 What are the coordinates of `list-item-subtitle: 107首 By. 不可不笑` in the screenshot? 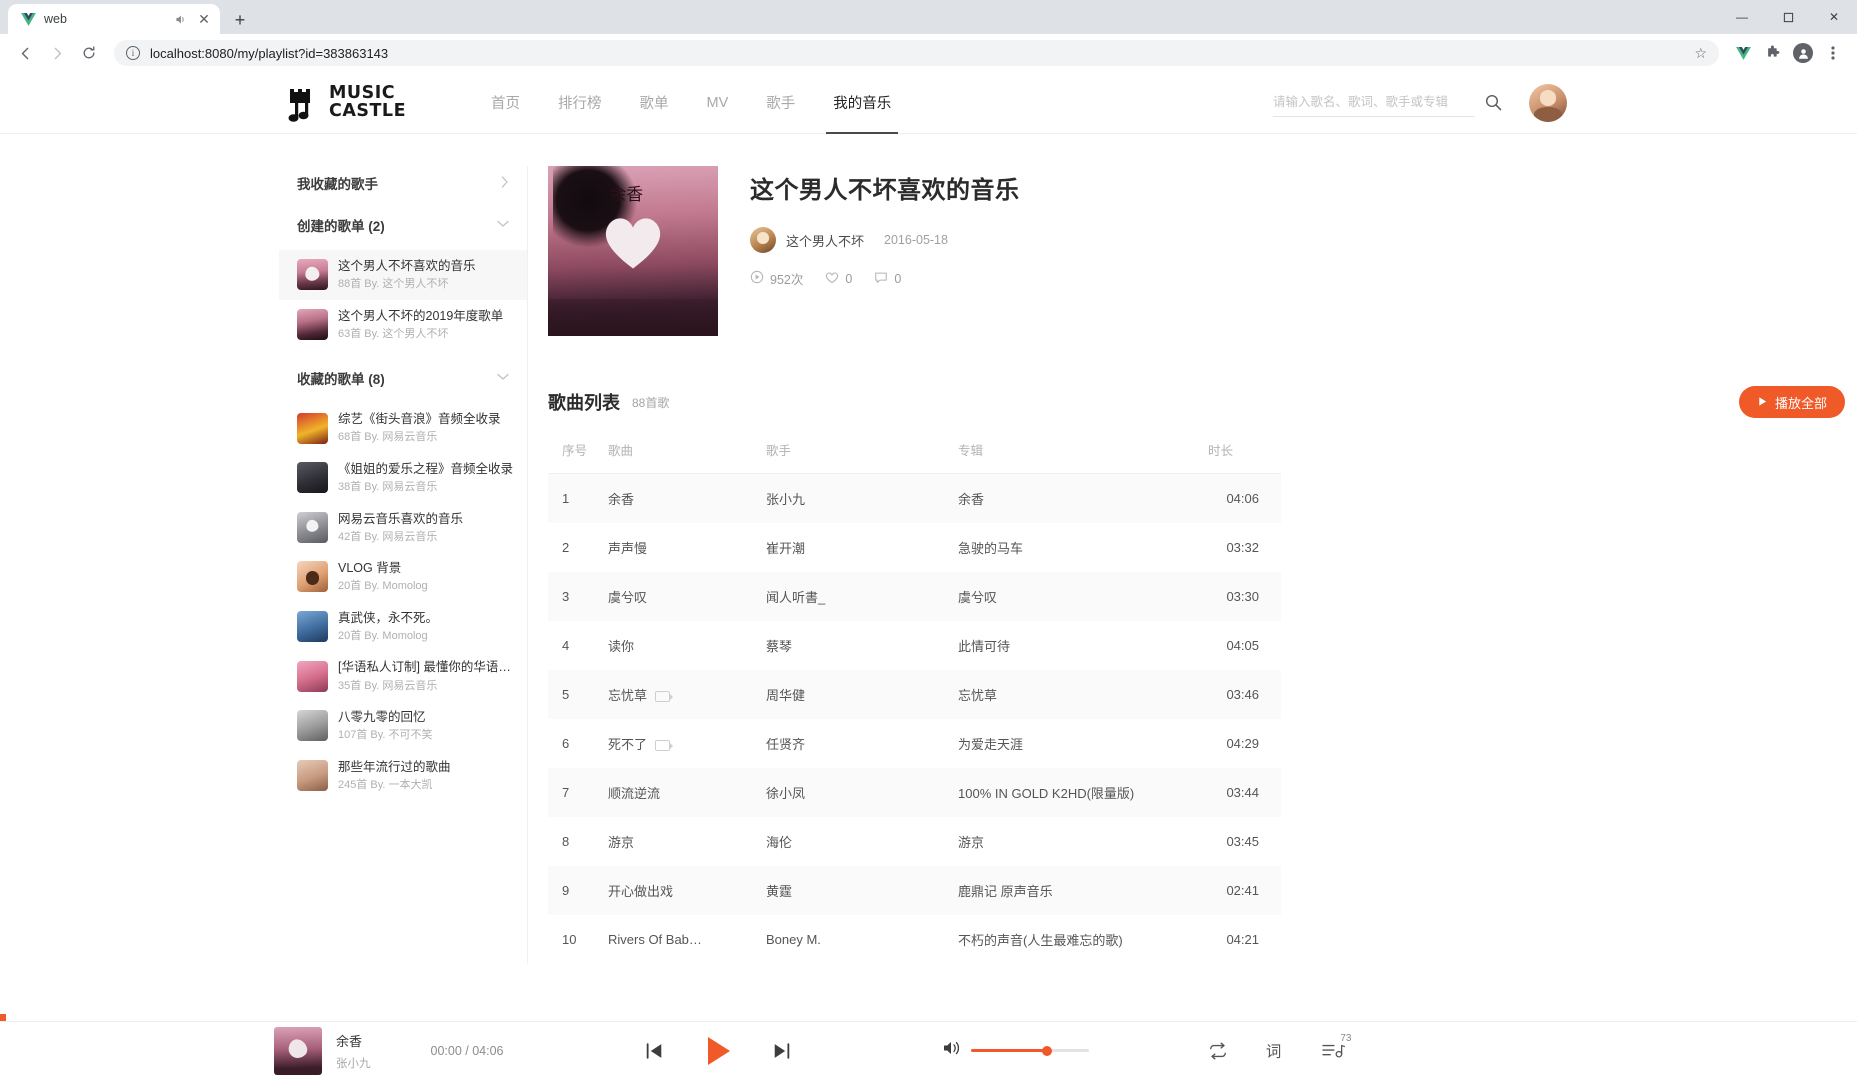 It's located at (385, 735).